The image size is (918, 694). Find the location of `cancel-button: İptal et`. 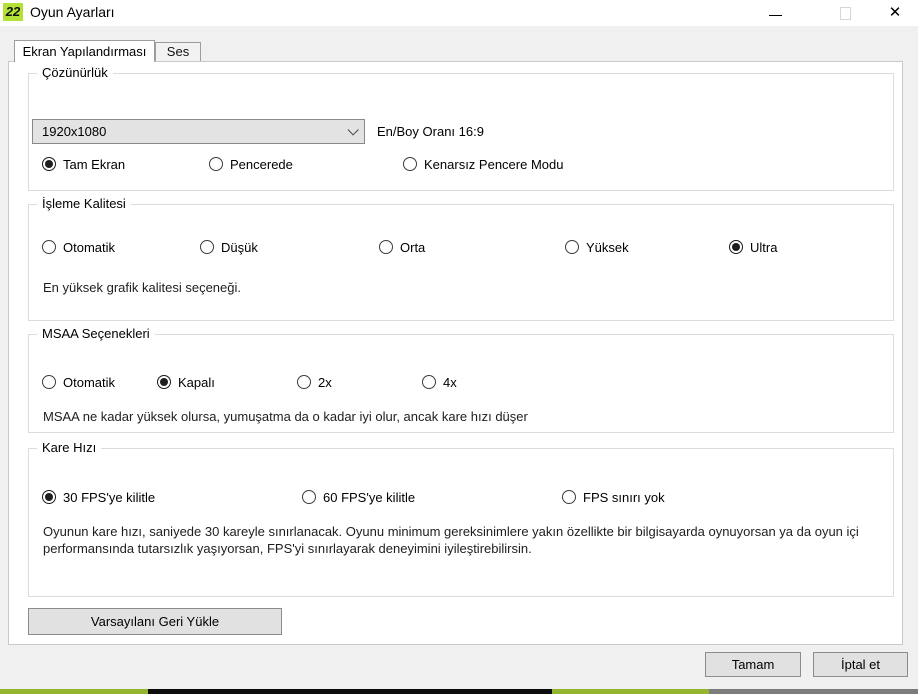

cancel-button: İptal et is located at coordinates (860, 664).